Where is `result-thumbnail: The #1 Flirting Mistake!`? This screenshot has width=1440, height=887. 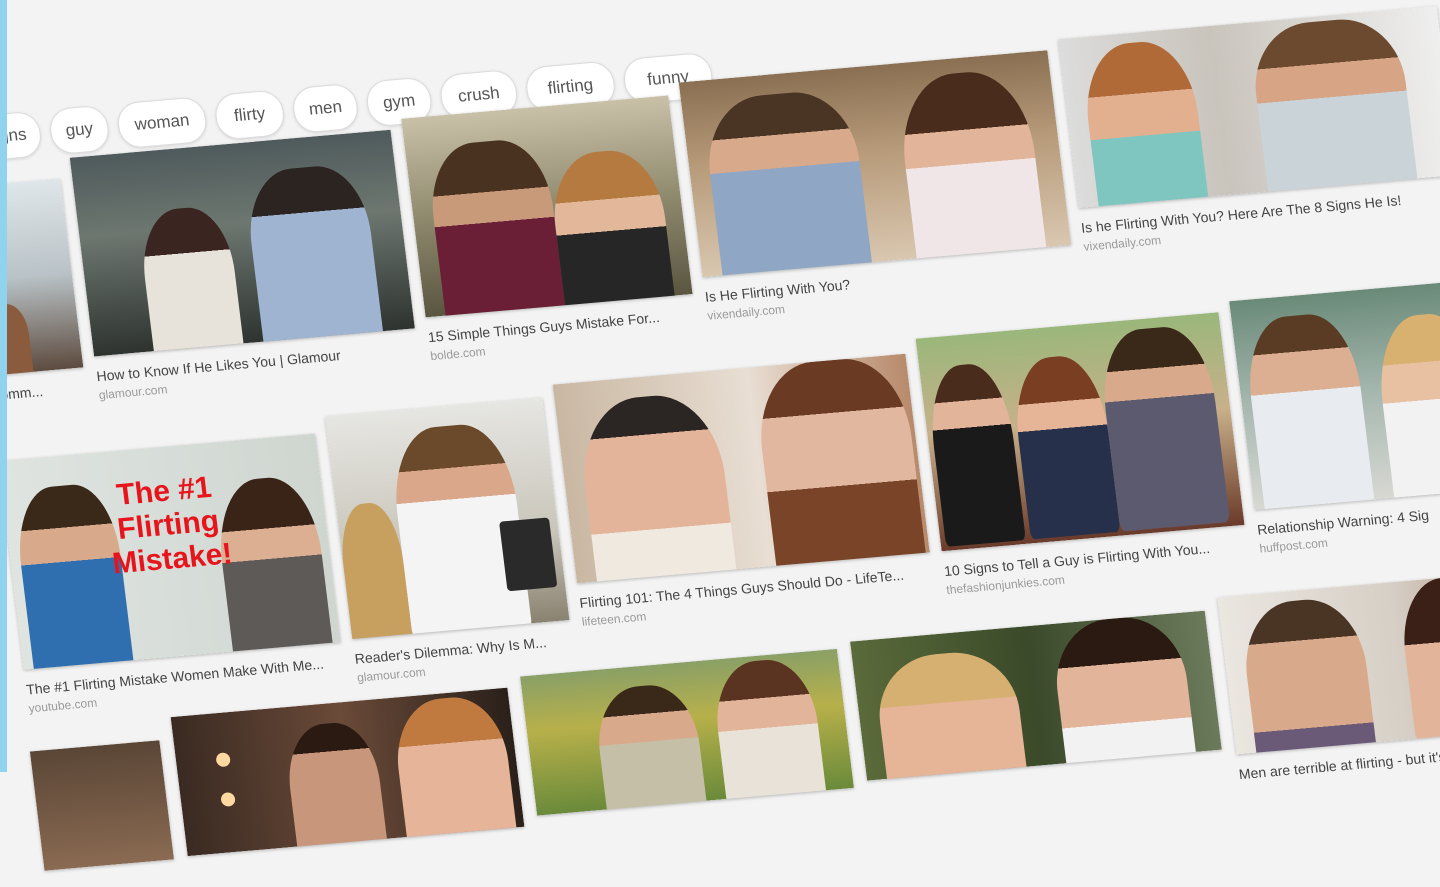
result-thumbnail: The #1 Flirting Mistake! is located at coordinates (170, 551).